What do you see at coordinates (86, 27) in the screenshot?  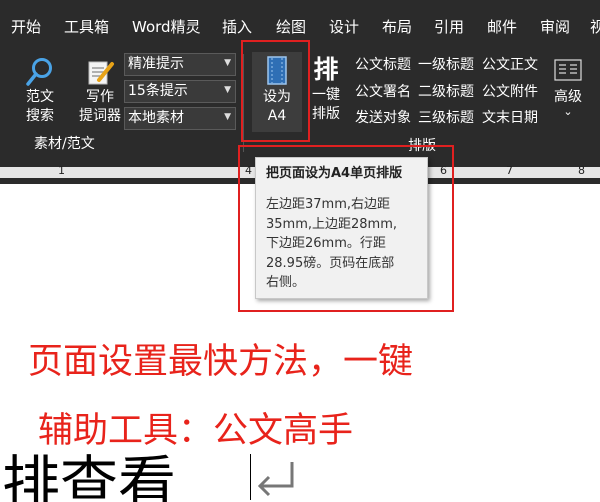 I see `tab-toolbox: 工具箱` at bounding box center [86, 27].